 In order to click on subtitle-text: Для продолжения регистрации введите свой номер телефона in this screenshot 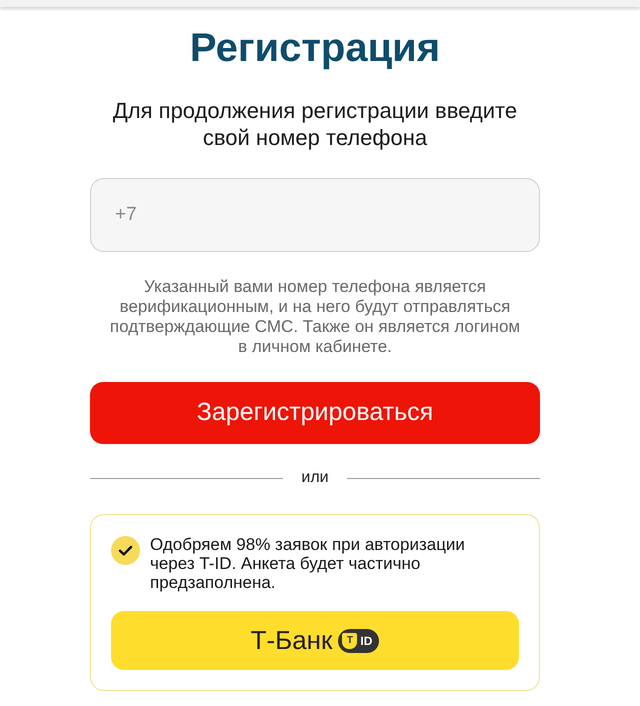, I will do `click(315, 124)`.